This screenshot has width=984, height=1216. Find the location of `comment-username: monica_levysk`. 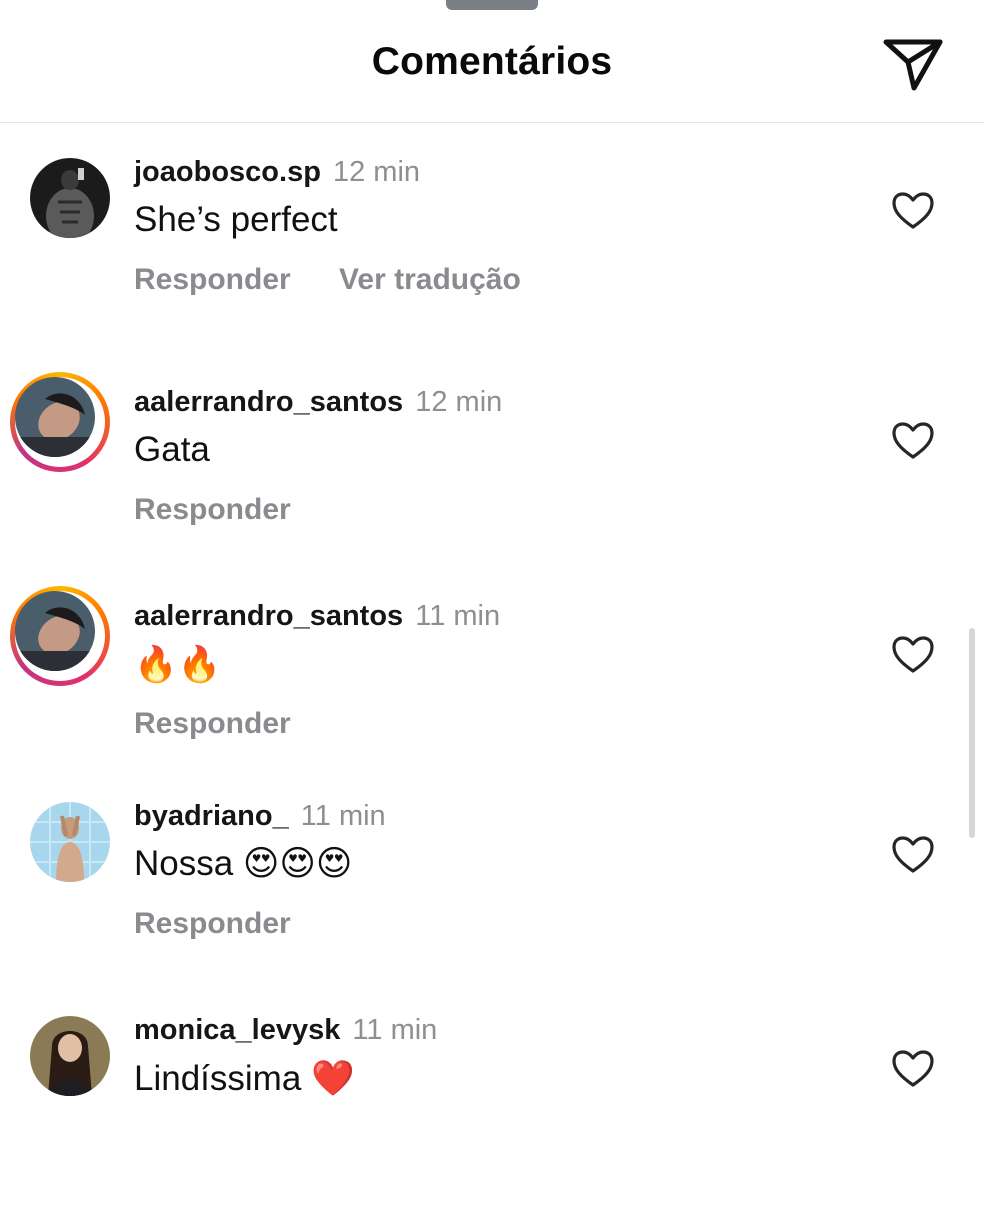

comment-username: monica_levysk is located at coordinates (237, 1030).